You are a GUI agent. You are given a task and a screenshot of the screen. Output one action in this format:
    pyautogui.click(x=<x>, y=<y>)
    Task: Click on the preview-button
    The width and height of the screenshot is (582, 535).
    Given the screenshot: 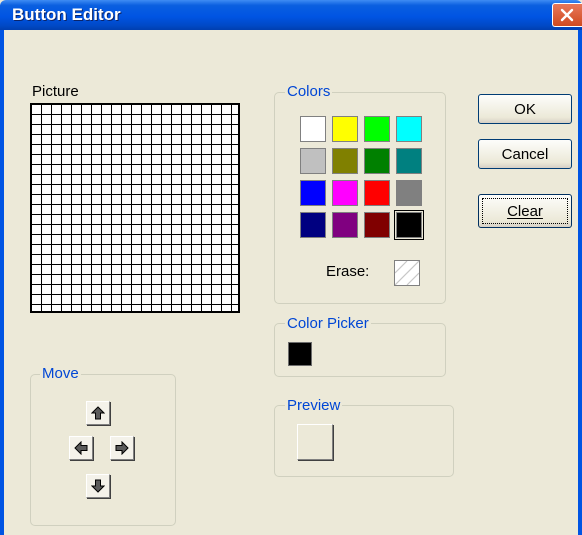 What is the action you would take?
    pyautogui.click(x=315, y=442)
    